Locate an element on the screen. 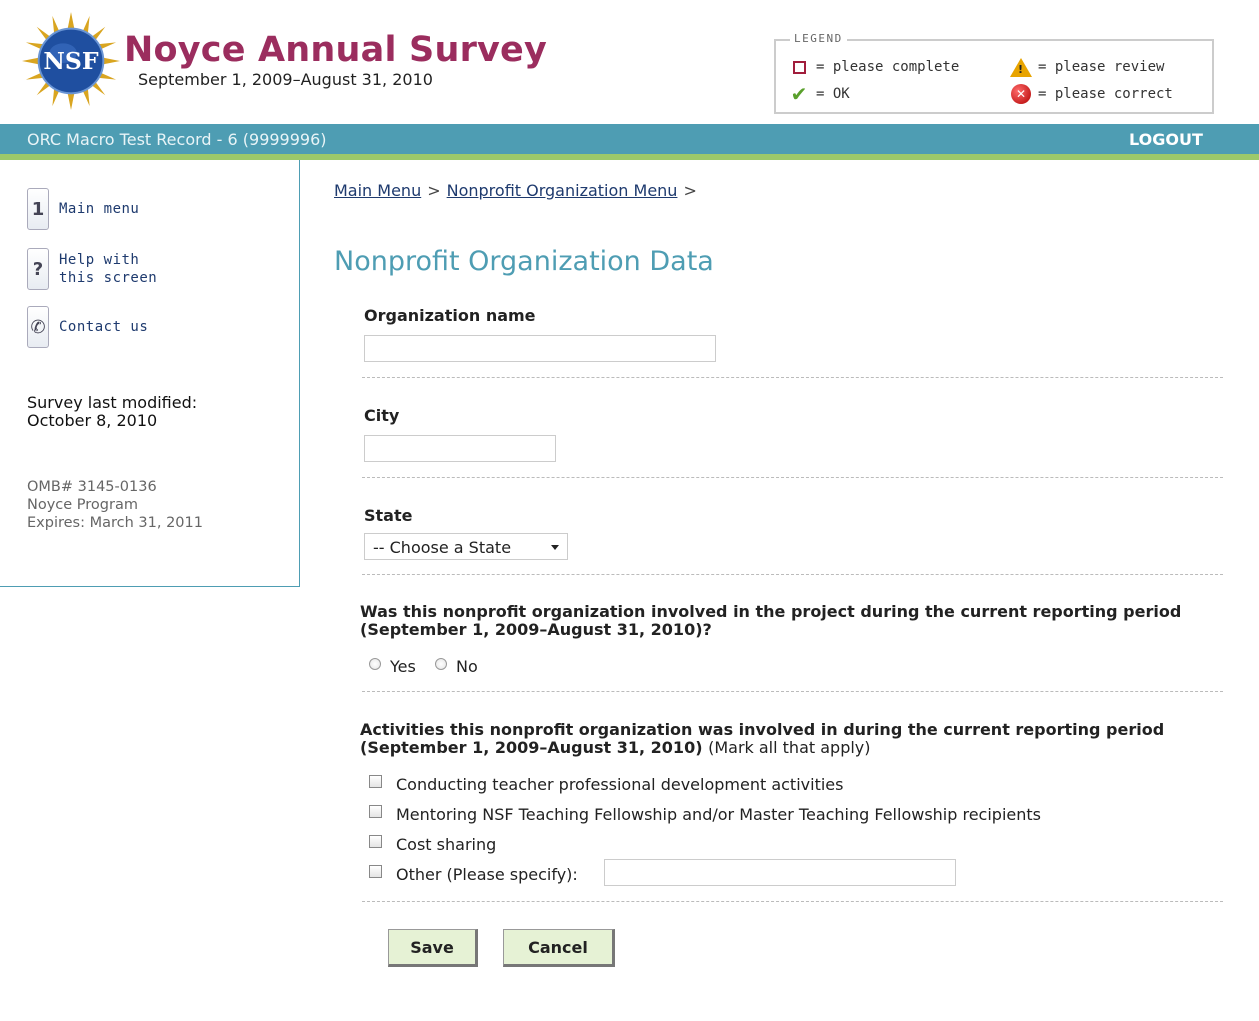 The height and width of the screenshot is (1021, 1259). radio-yes-label: Yes is located at coordinates (403, 666).